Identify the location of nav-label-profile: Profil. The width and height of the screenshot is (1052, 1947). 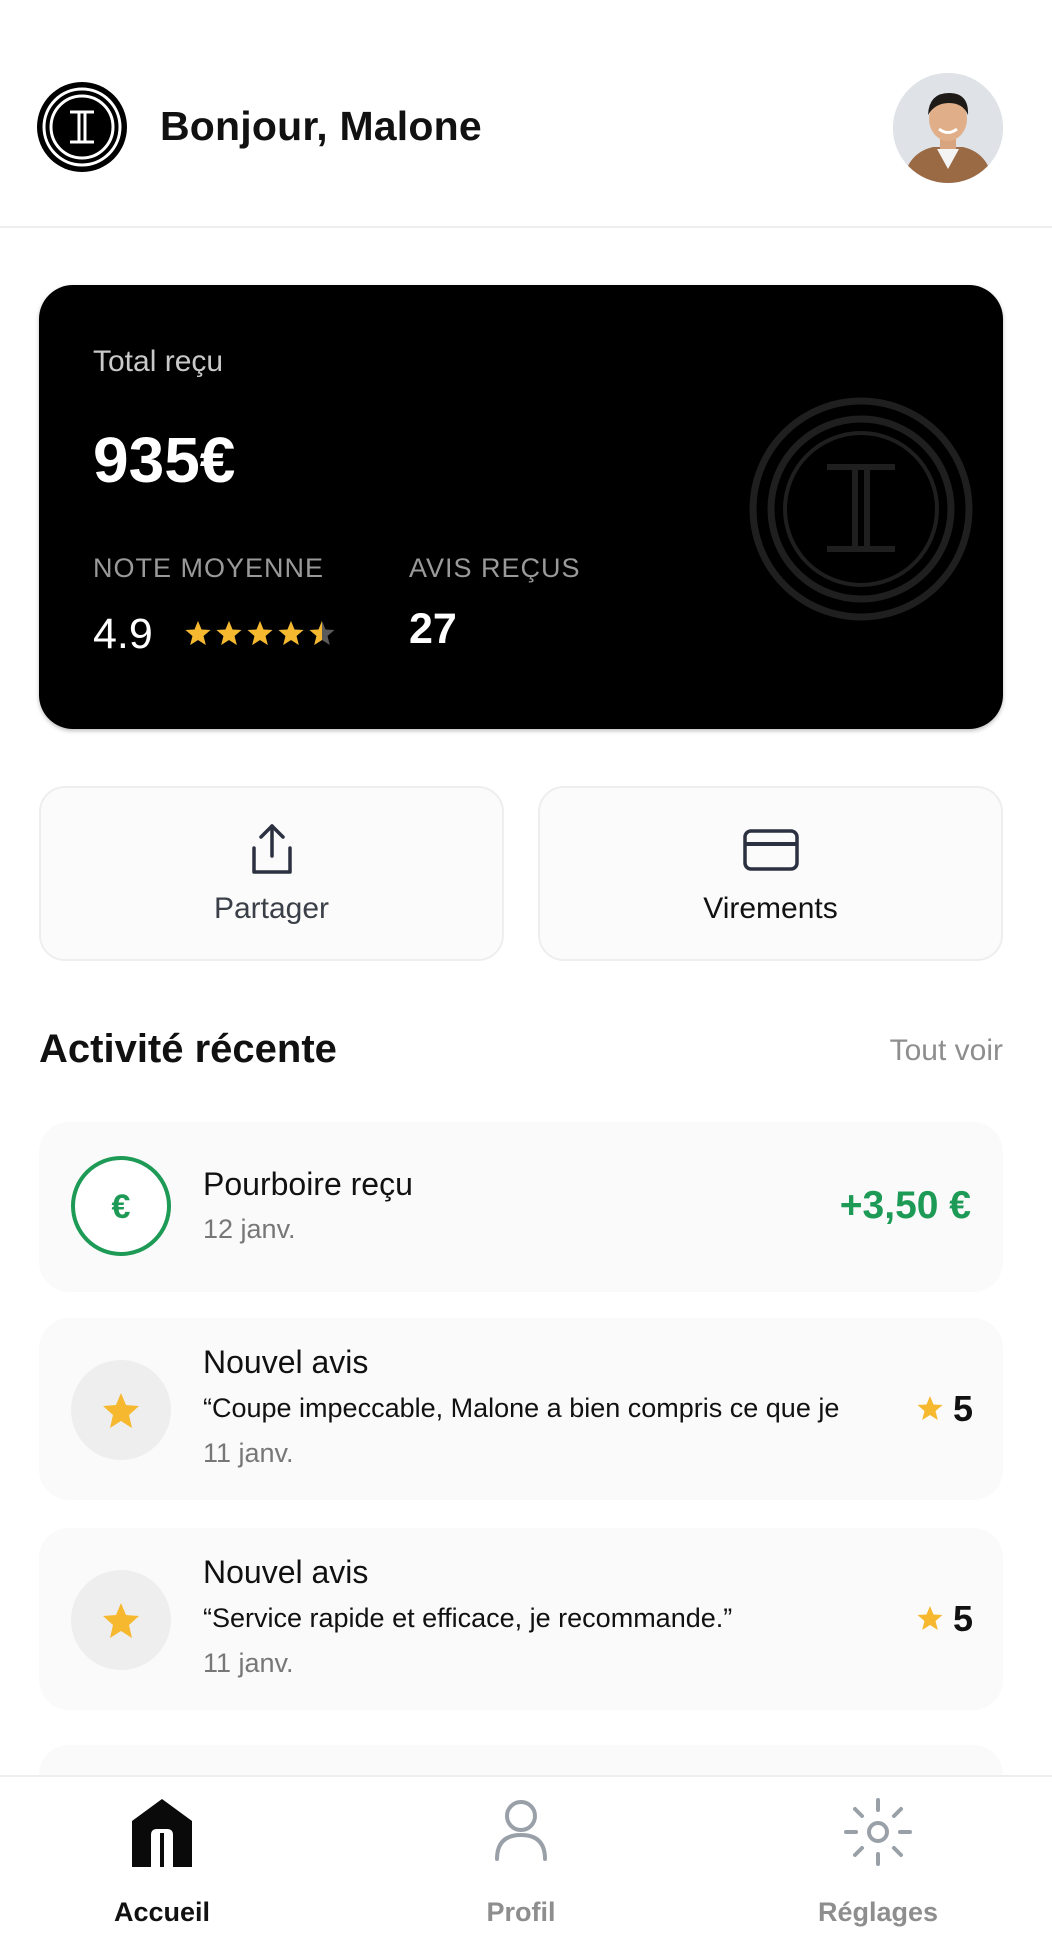
(521, 1912).